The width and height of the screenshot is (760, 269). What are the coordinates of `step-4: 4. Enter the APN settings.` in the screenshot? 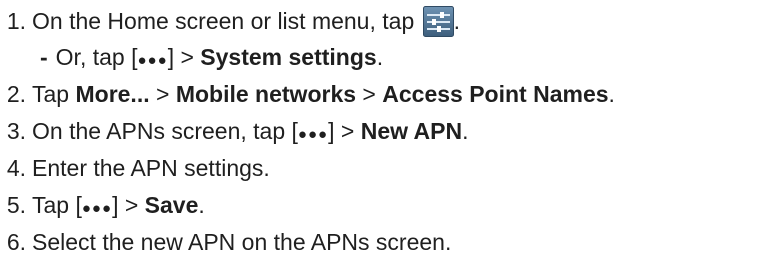 It's located at (138, 168).